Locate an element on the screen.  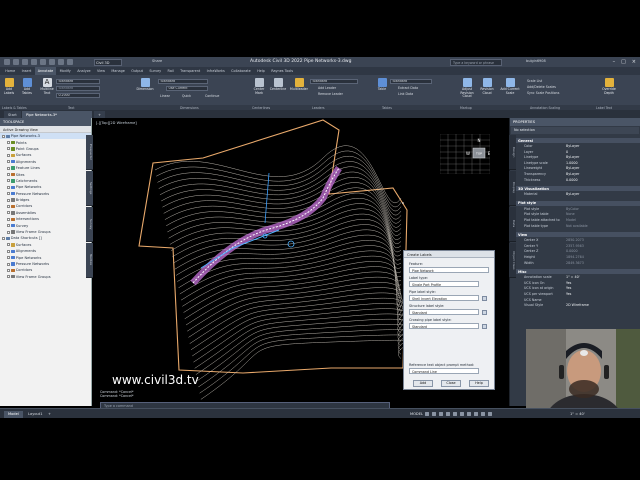
layout-tab: Model is located at coordinates (13, 414).